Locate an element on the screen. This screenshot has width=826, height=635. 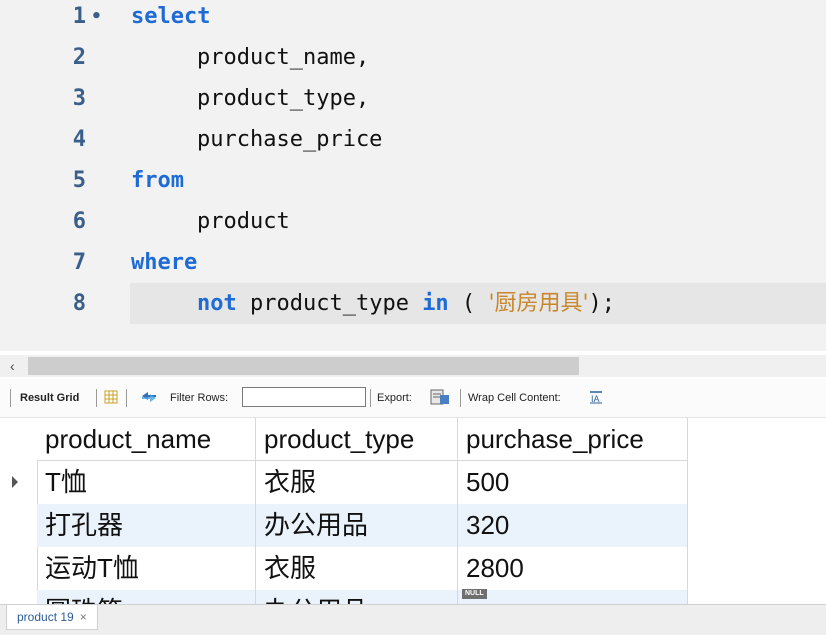
current-row-pointer-icon is located at coordinates (15, 482).